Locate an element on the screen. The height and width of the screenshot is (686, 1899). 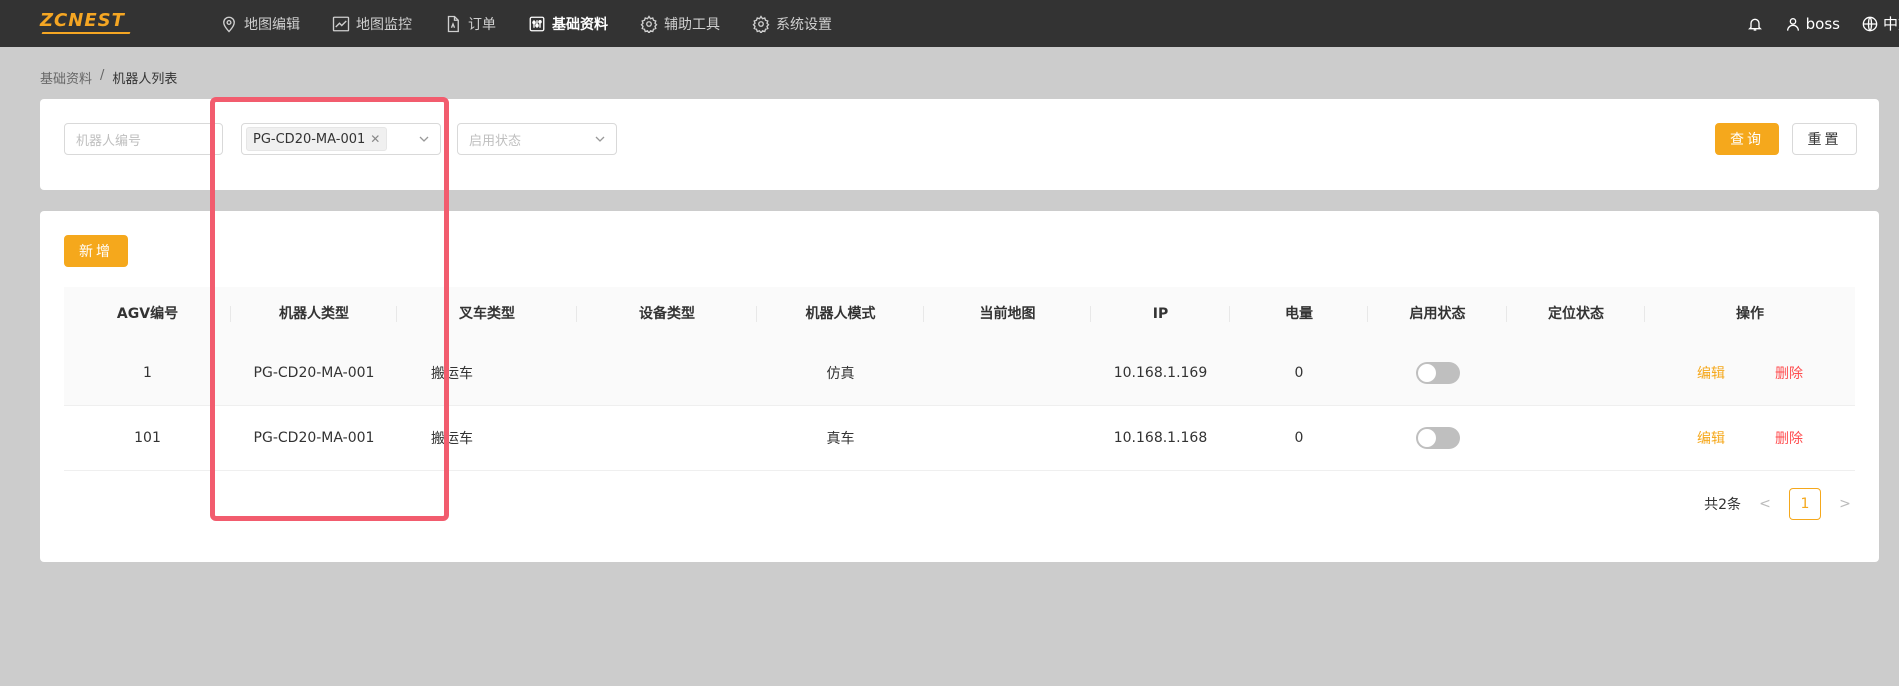
column-header: 电量 is located at coordinates (1299, 314).